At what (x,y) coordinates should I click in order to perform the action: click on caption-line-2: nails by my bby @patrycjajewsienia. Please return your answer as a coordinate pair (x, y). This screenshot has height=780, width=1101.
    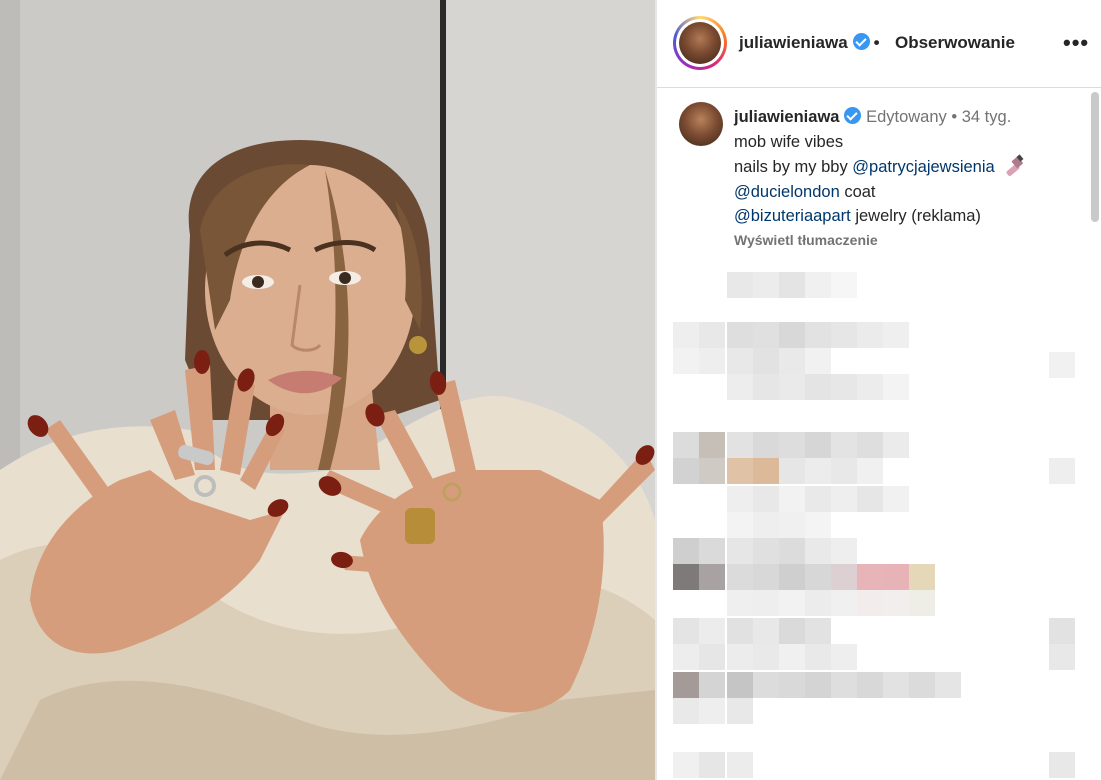
    Looking at the image, I should click on (914, 167).